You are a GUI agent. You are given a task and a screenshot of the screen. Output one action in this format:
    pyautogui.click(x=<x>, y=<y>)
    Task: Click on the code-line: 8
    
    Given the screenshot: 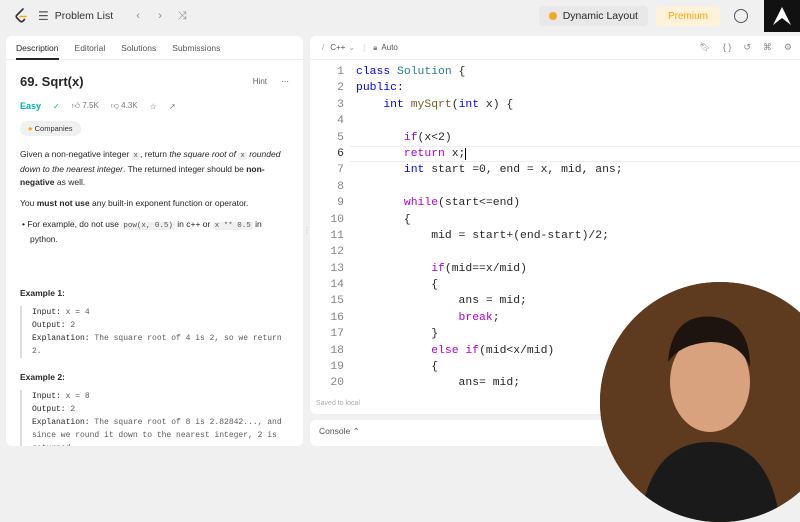 What is the action you would take?
    pyautogui.click(x=555, y=187)
    